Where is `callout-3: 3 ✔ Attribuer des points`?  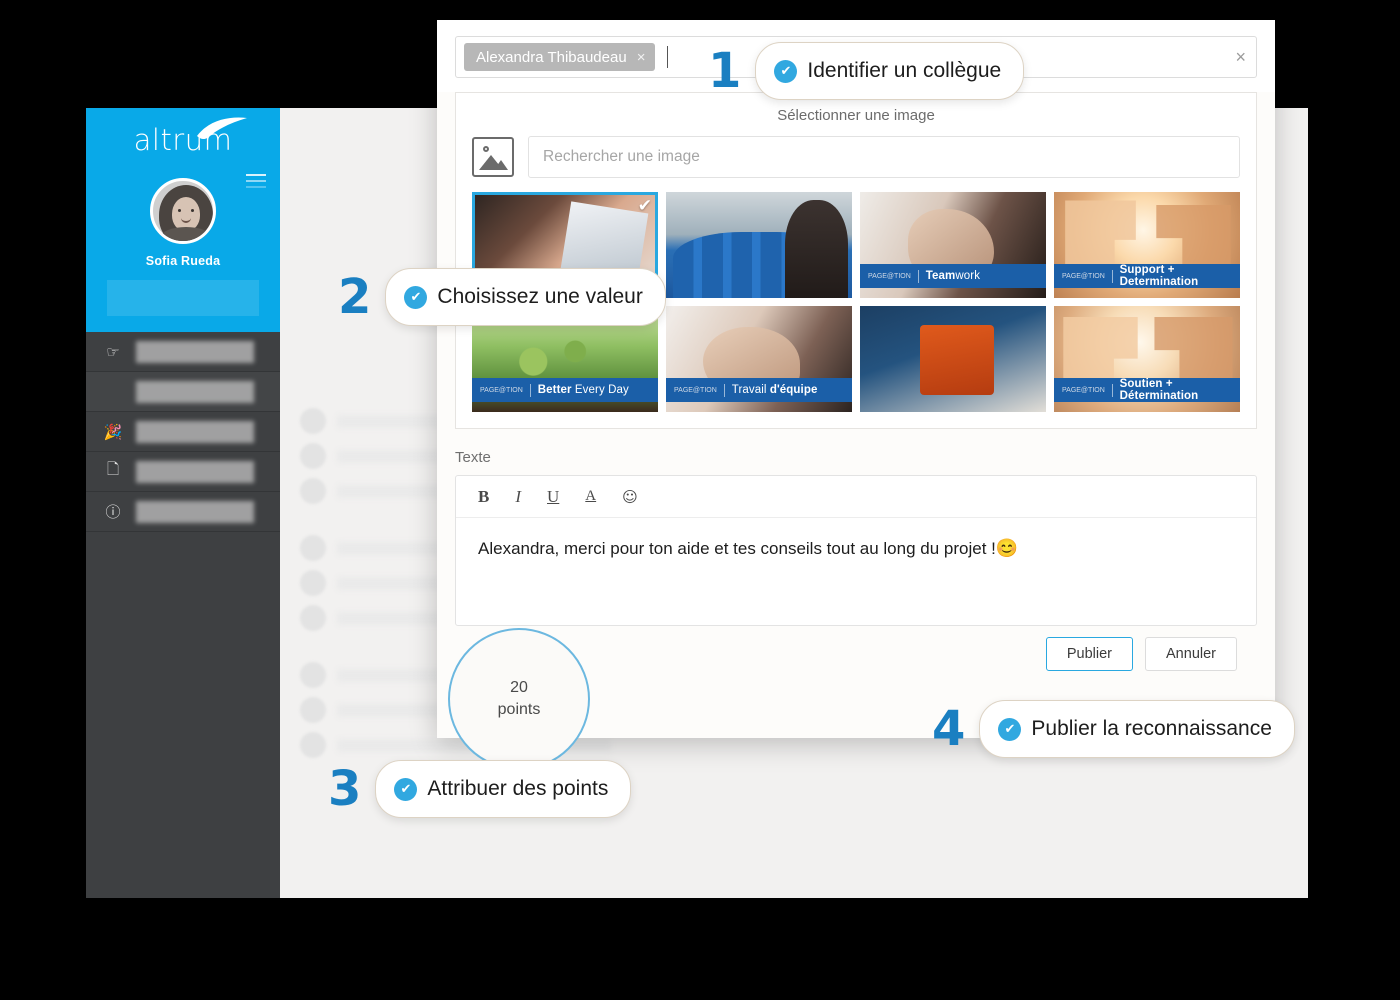
callout-3: 3 ✔ Attribuer des points is located at coordinates (480, 789).